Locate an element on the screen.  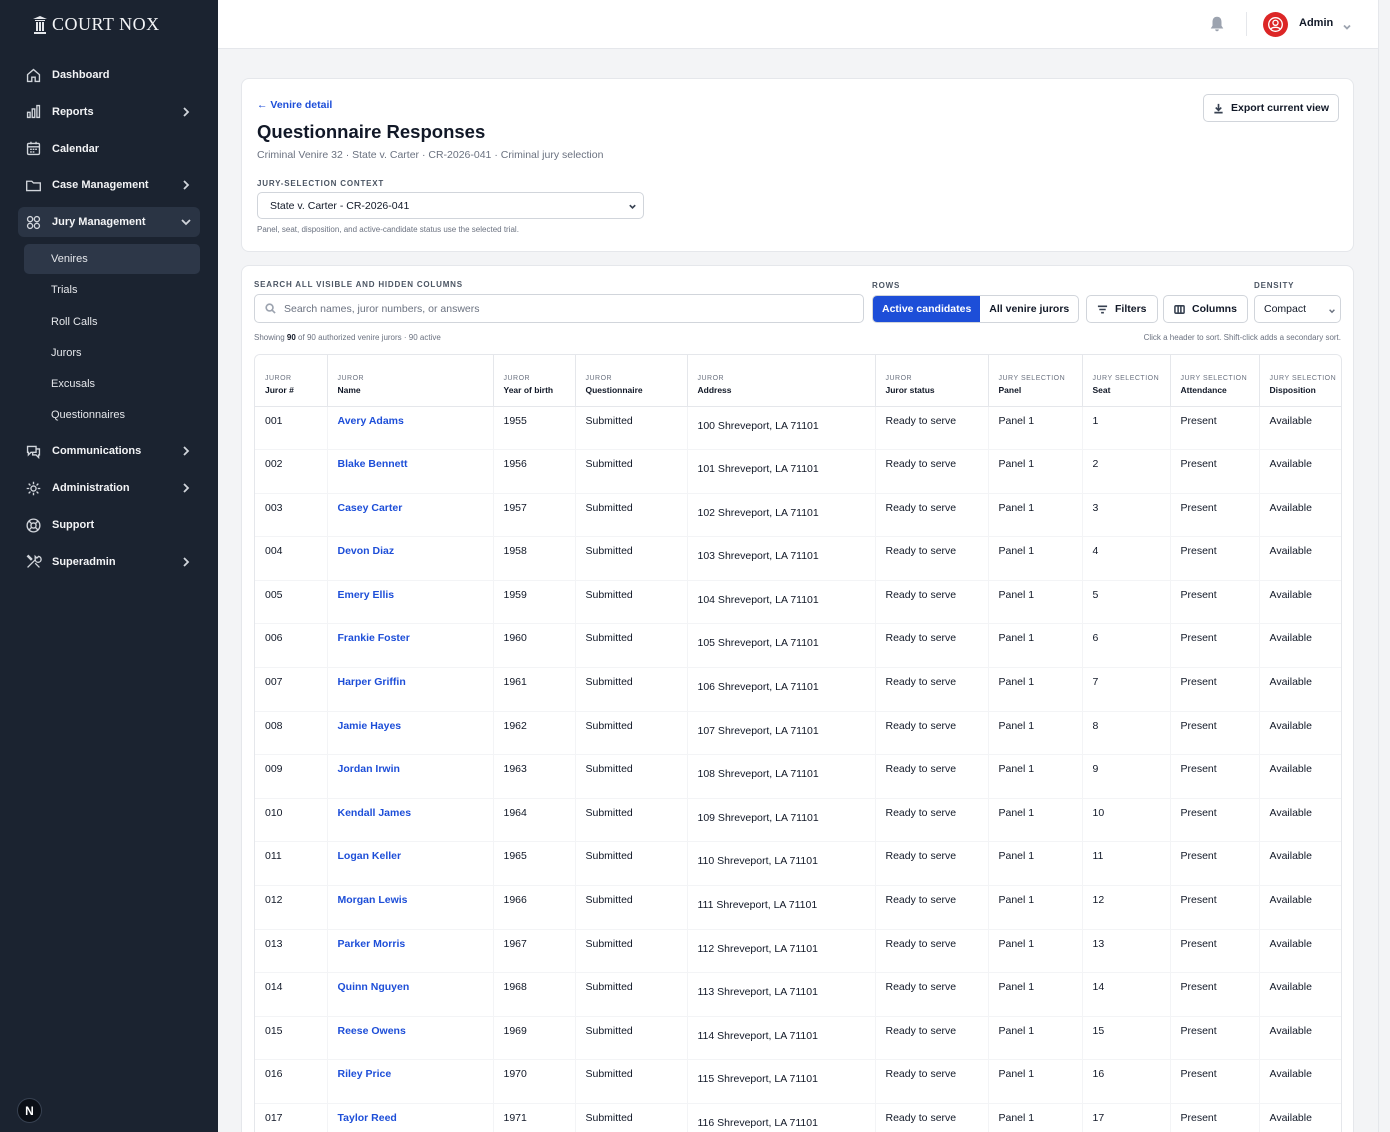
column-label: Year of birth is located at coordinates (528, 390).